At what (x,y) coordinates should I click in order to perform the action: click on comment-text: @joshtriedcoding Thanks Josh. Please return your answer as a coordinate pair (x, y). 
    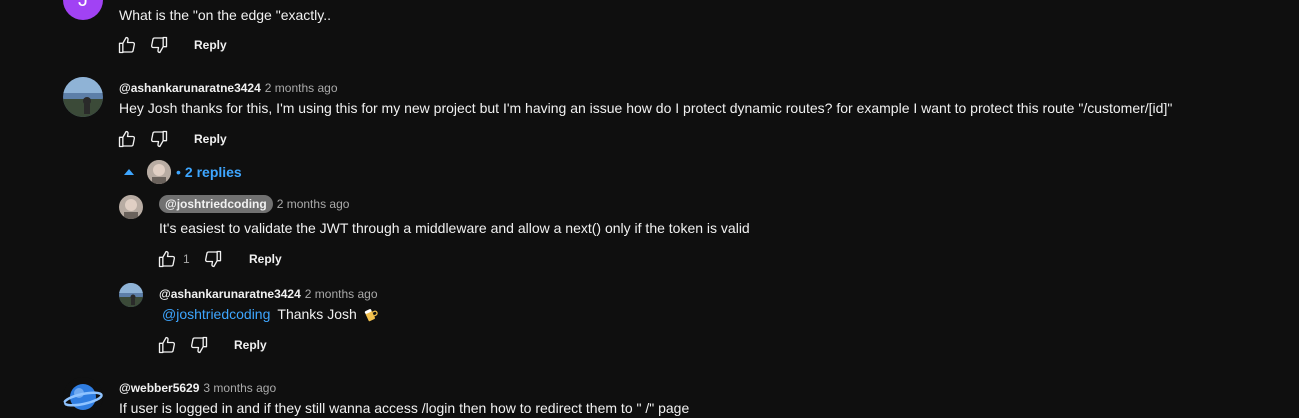
    Looking at the image, I should click on (270, 314).